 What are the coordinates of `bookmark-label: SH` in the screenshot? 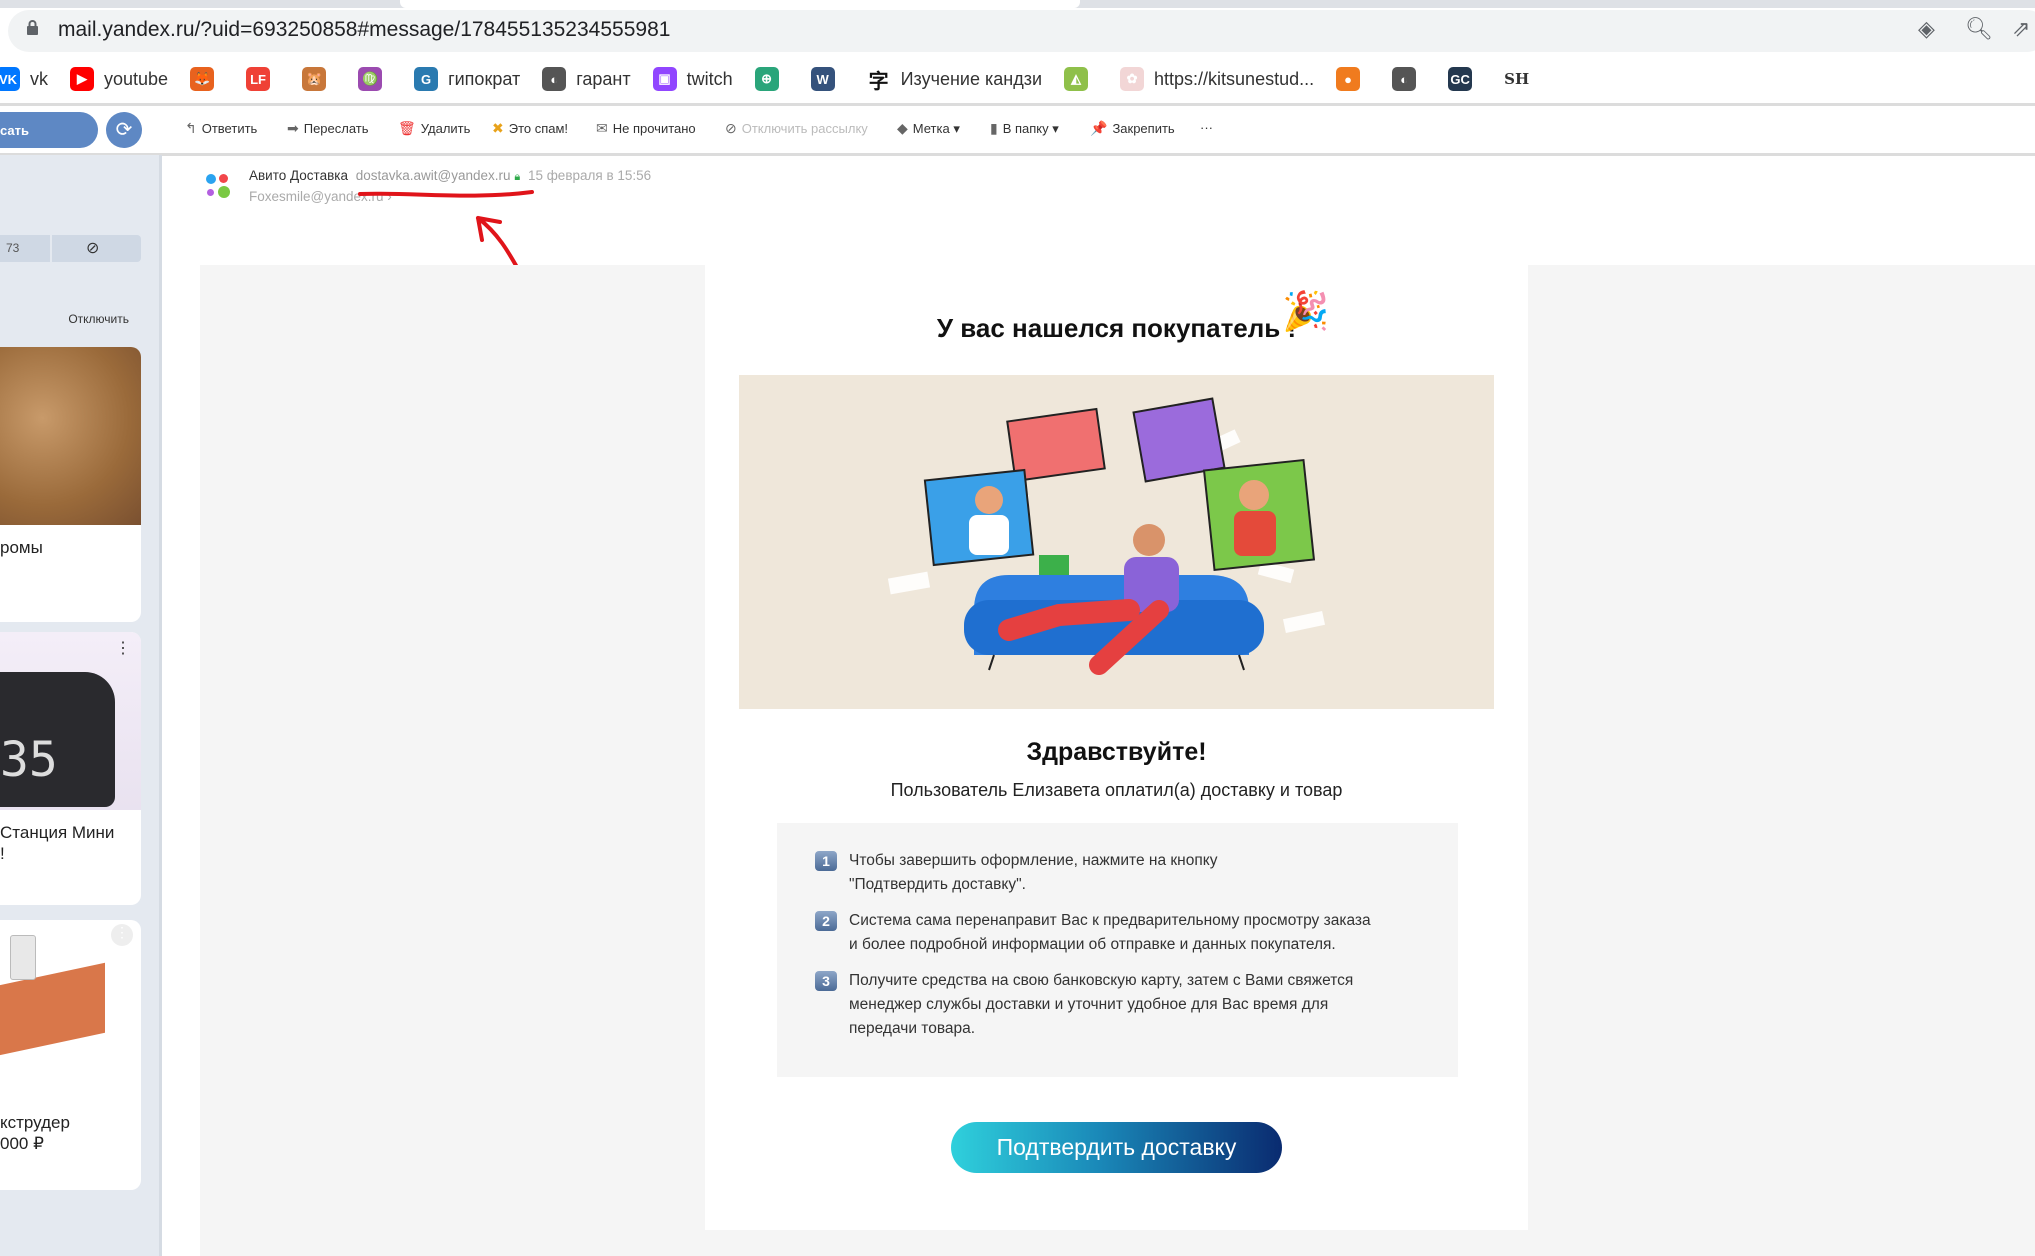 It's located at (1517, 79).